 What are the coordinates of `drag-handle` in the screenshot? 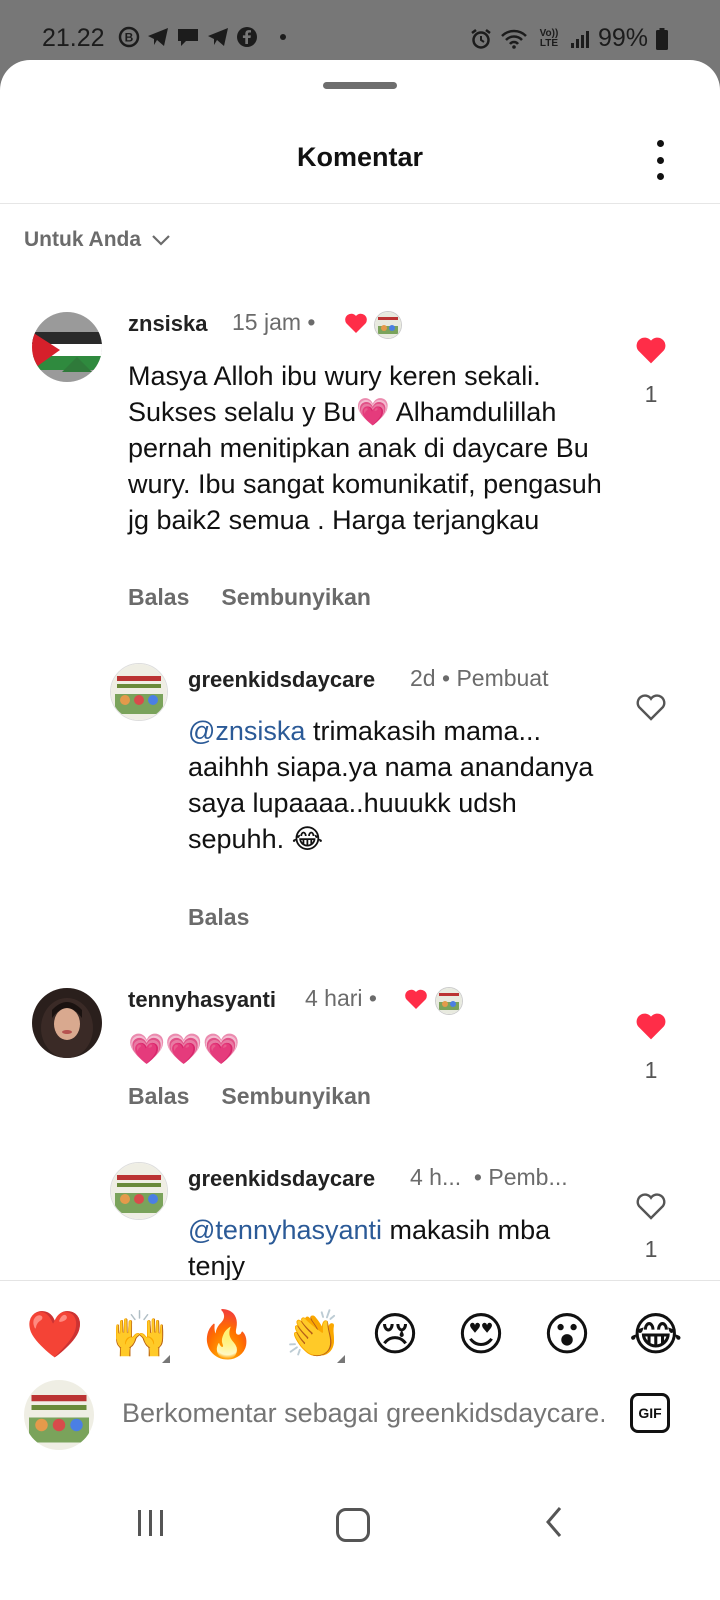 It's located at (360, 85).